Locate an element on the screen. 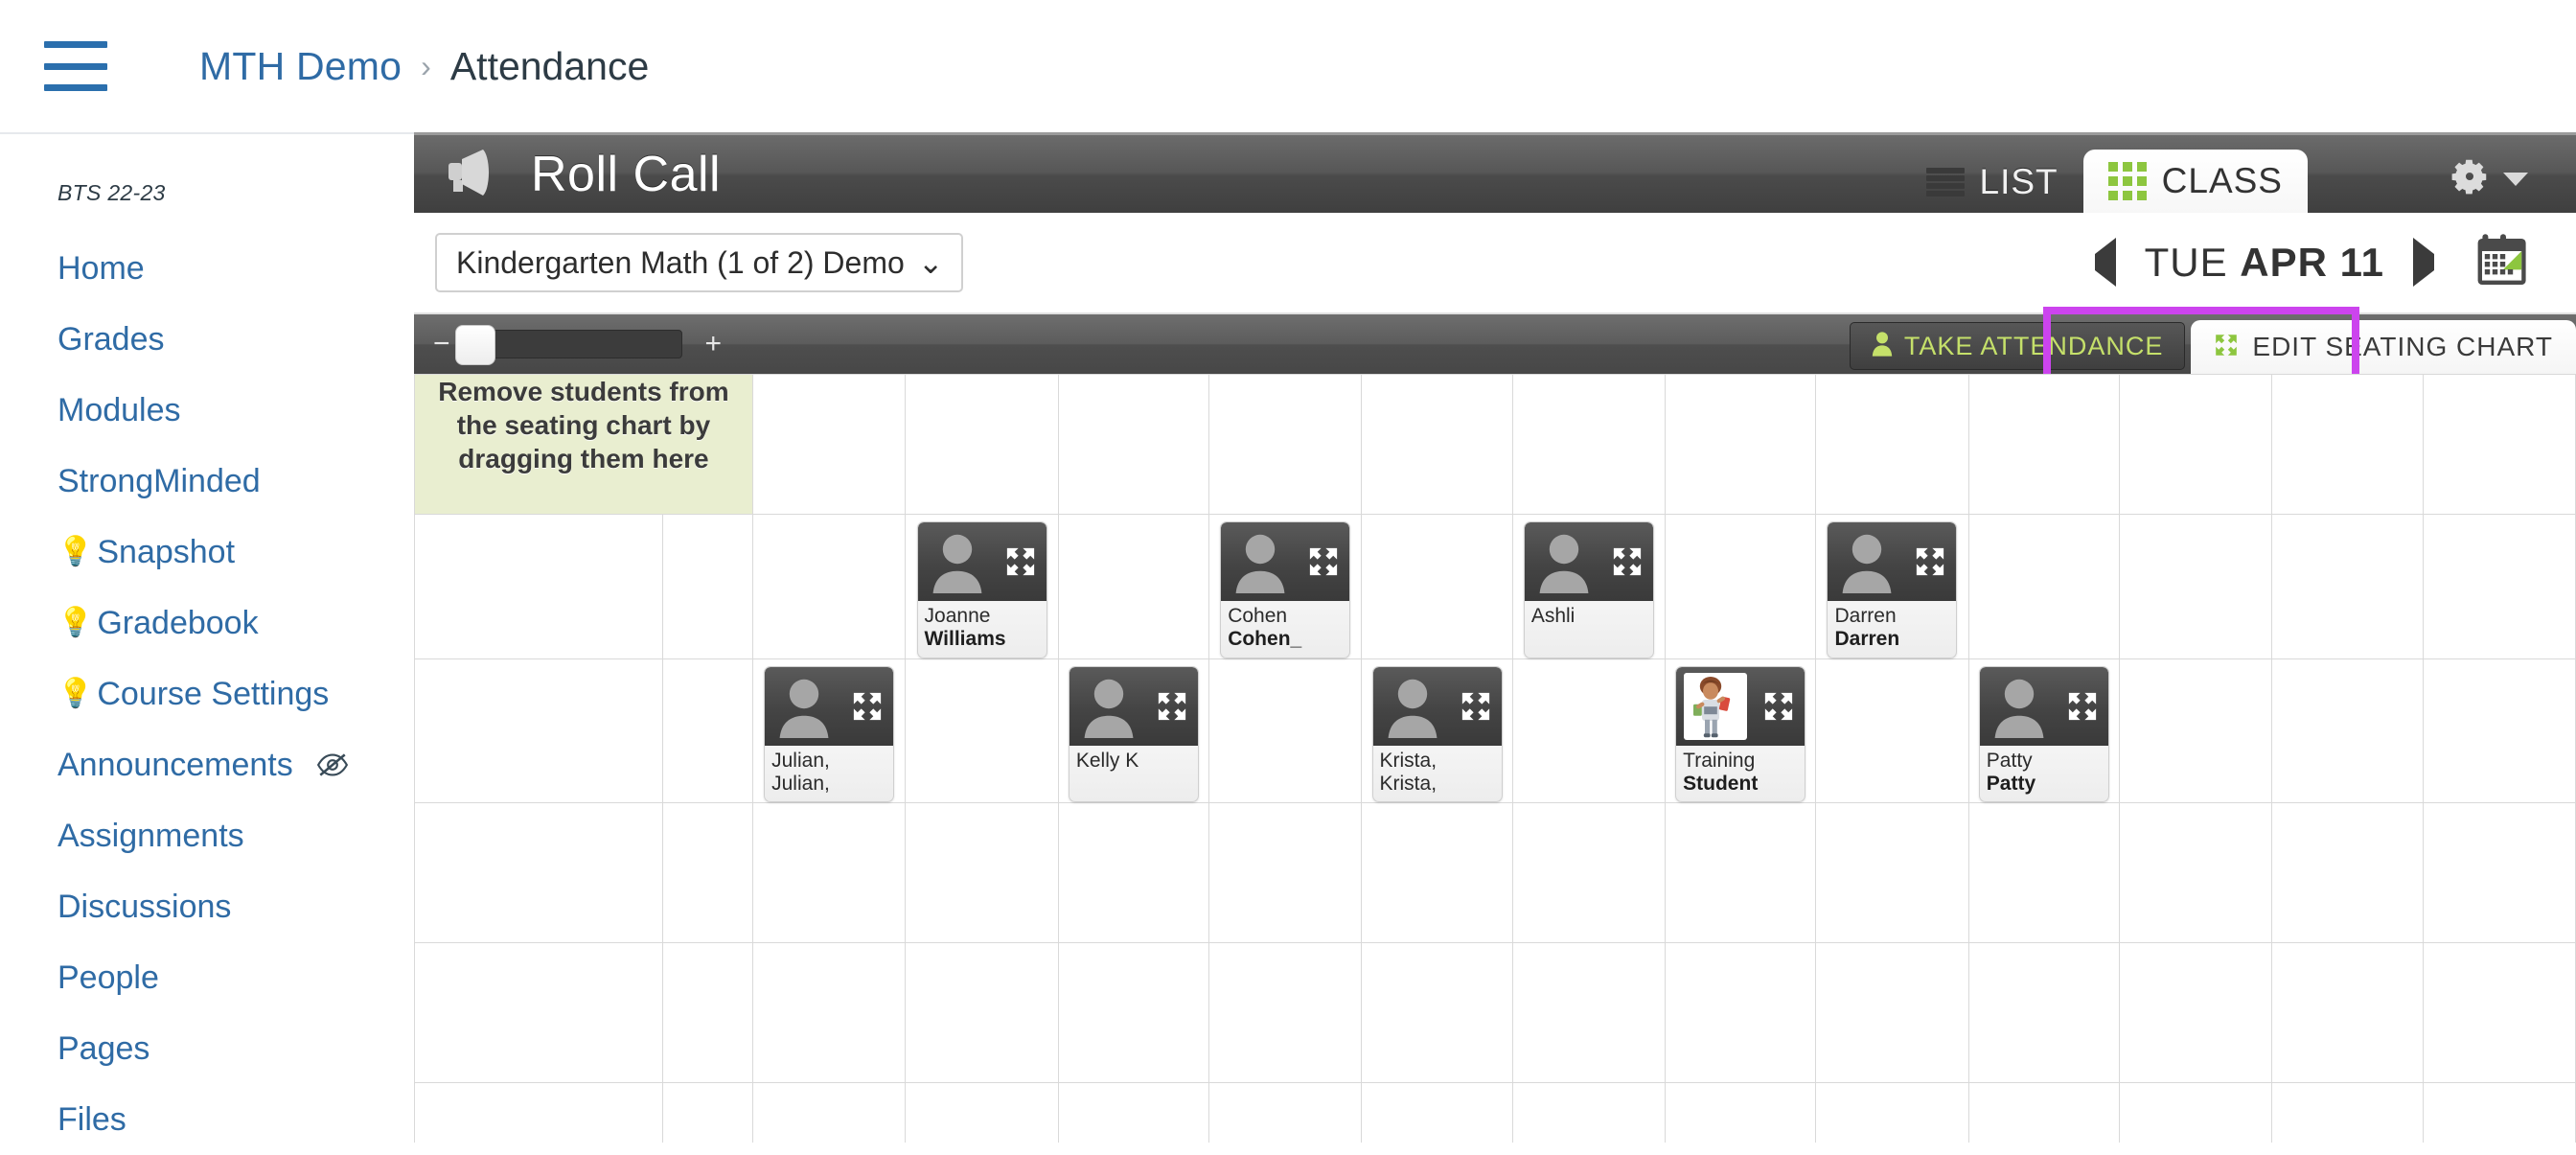  previous-day-button is located at coordinates (2105, 262).